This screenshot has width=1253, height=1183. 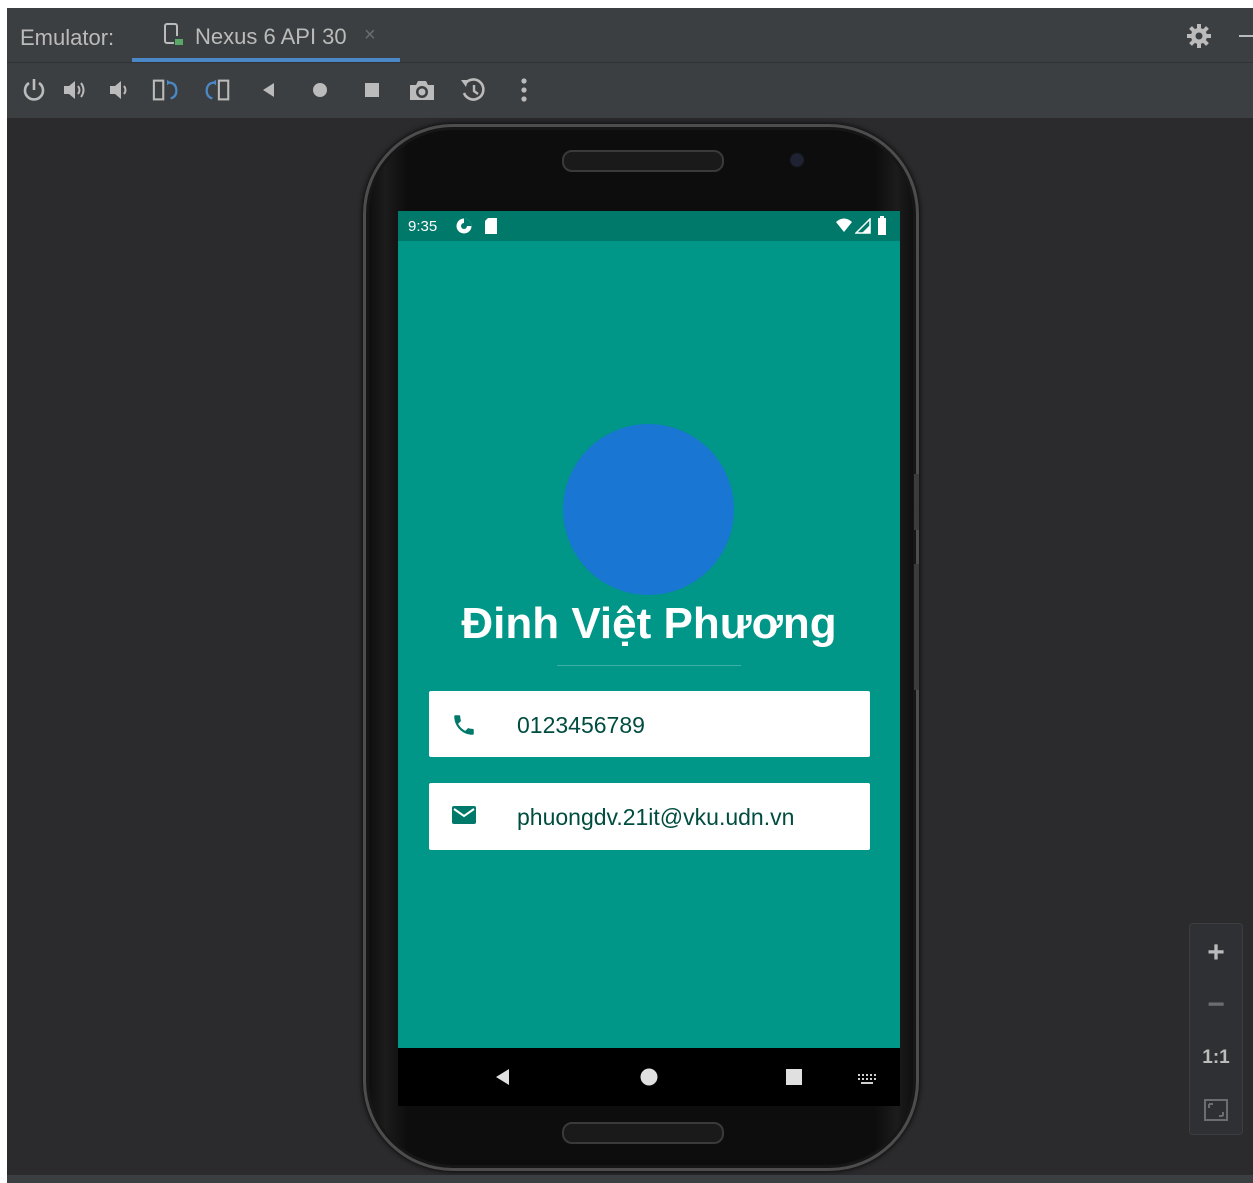 I want to click on camera-icon, so click(x=422, y=90).